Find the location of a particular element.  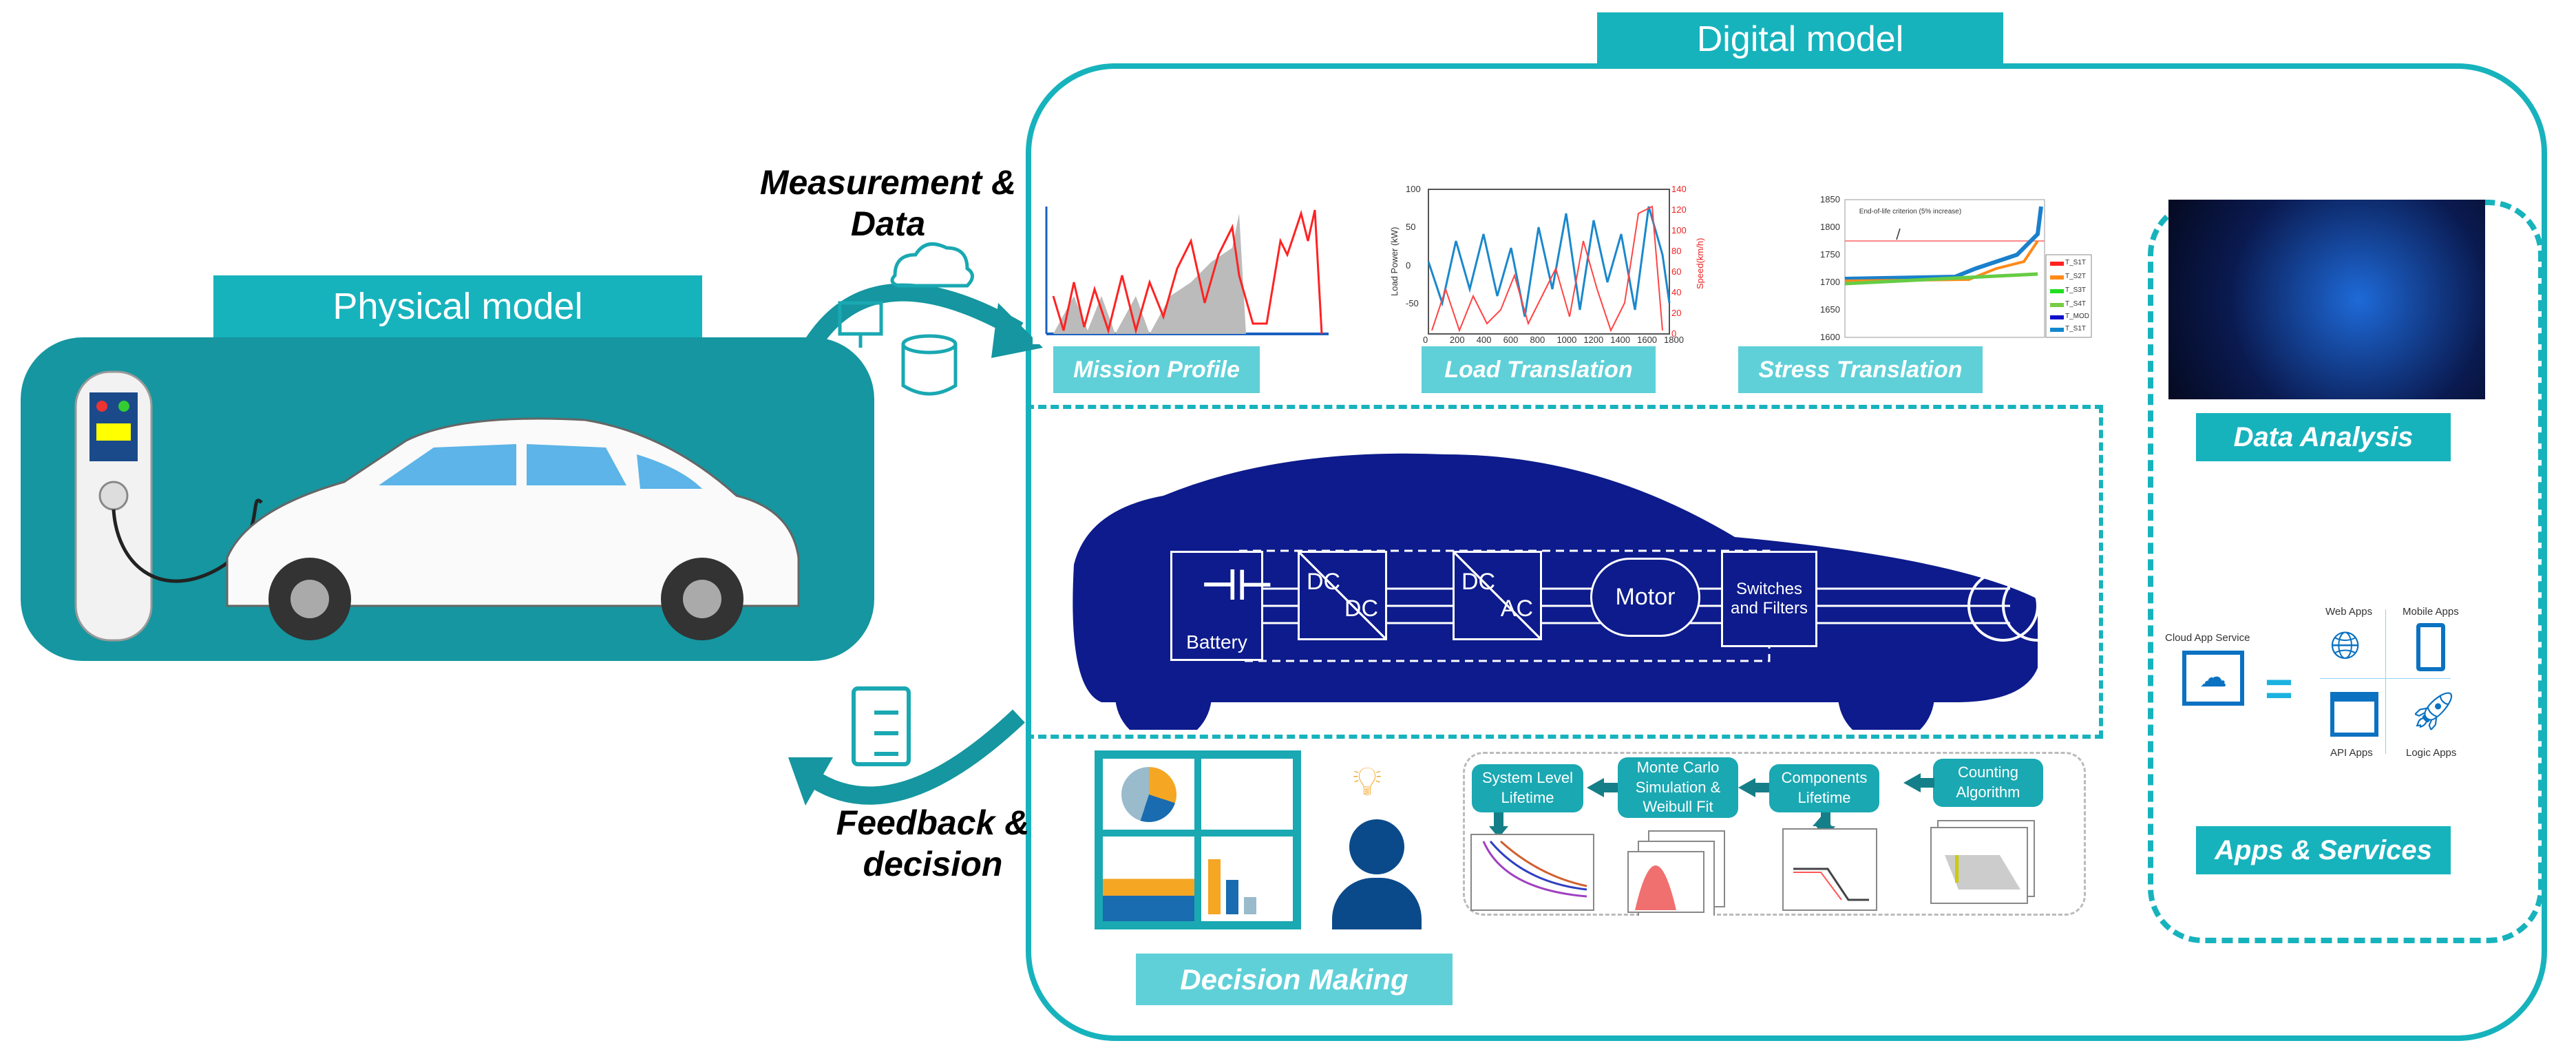

data-analysis-label: Data Analysis is located at coordinates (2324, 437).